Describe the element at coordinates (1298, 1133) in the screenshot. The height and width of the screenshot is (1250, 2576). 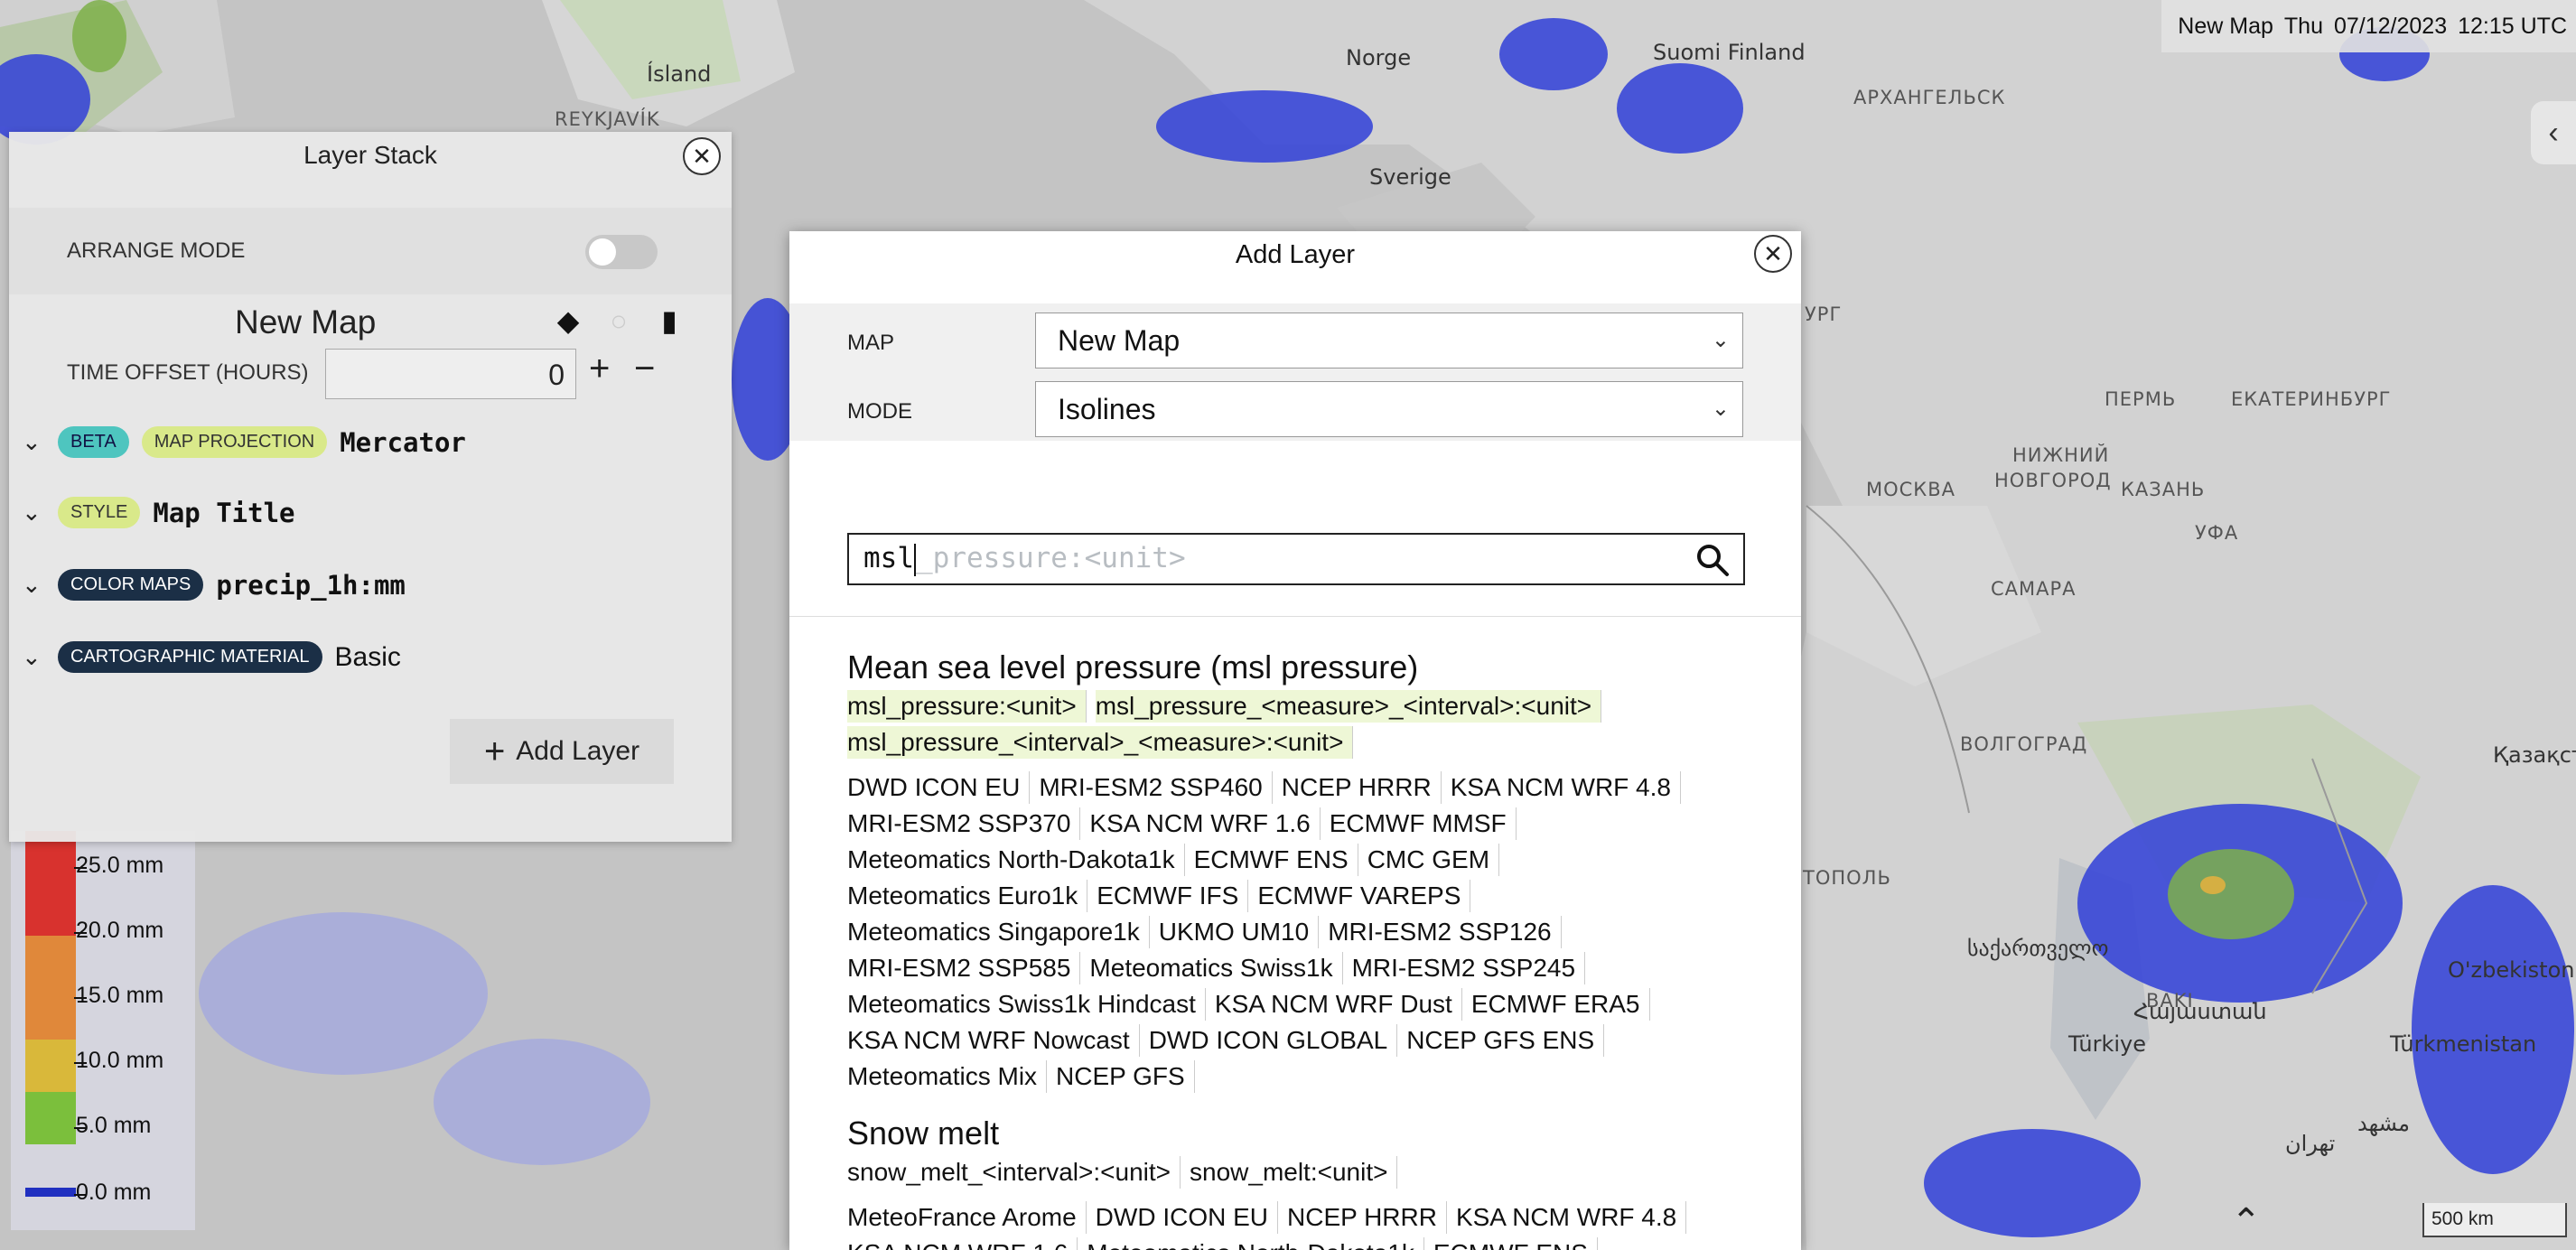
I see `result-title: Snow melt` at that location.